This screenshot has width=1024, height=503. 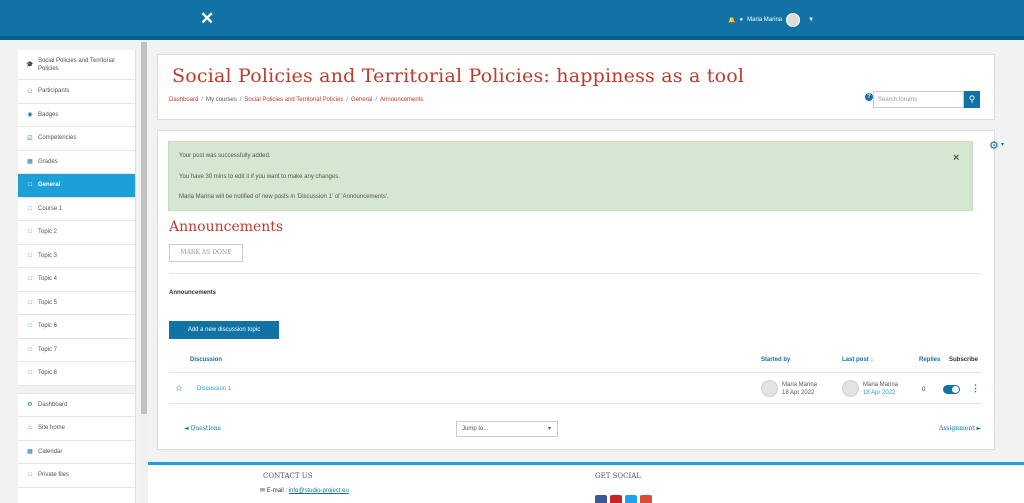 I want to click on home-icon: ⌂, so click(x=30, y=428).